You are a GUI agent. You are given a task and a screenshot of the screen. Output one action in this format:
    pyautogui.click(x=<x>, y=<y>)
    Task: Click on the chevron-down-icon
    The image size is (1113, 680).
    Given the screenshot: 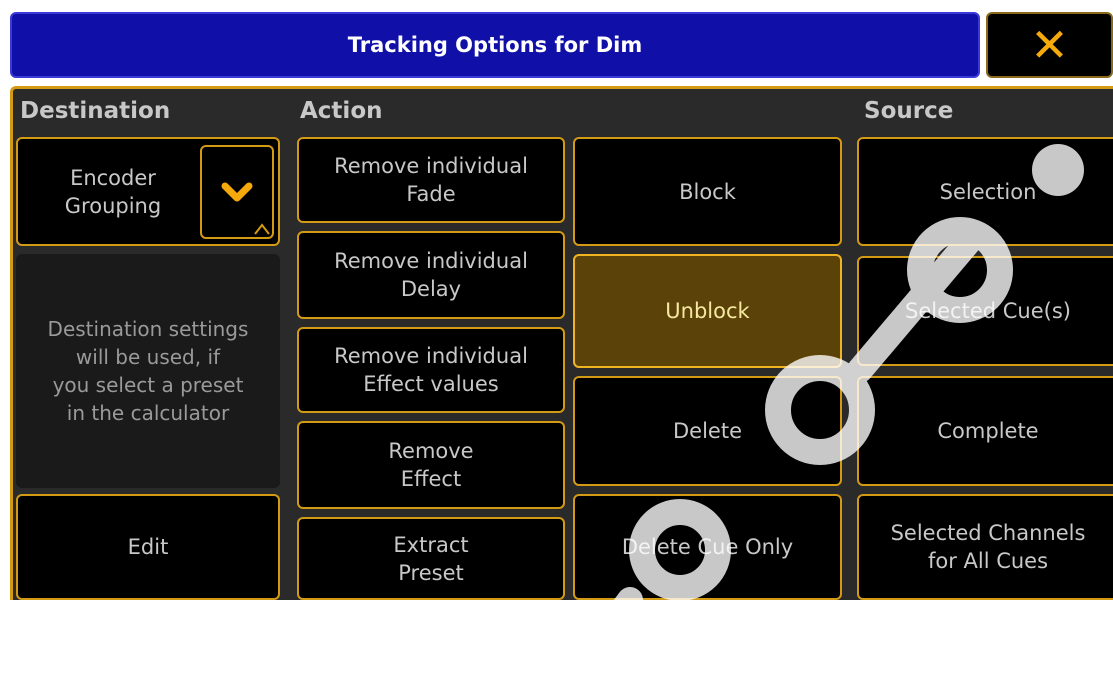 What is the action you would take?
    pyautogui.click(x=237, y=192)
    